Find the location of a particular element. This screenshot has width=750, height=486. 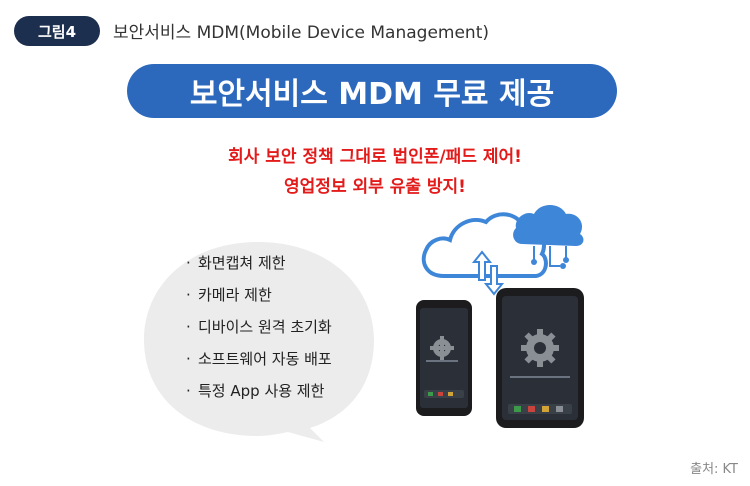

feature-label: 소프트웨어 자동 배포 is located at coordinates (265, 359).